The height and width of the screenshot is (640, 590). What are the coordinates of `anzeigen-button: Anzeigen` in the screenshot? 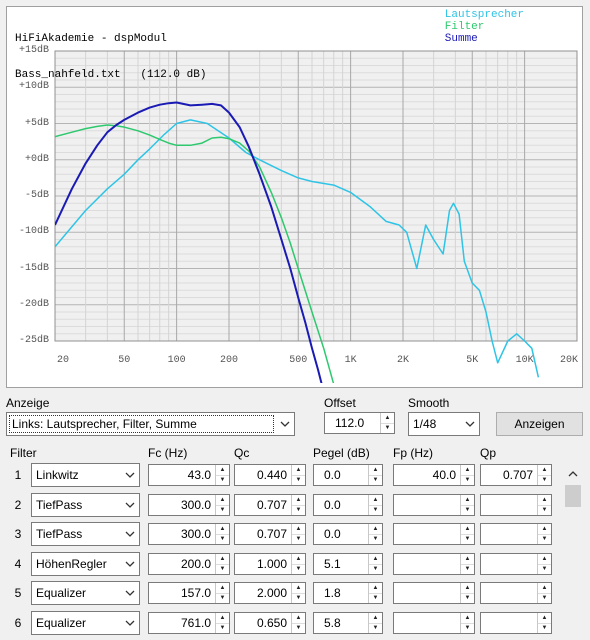 It's located at (539, 424).